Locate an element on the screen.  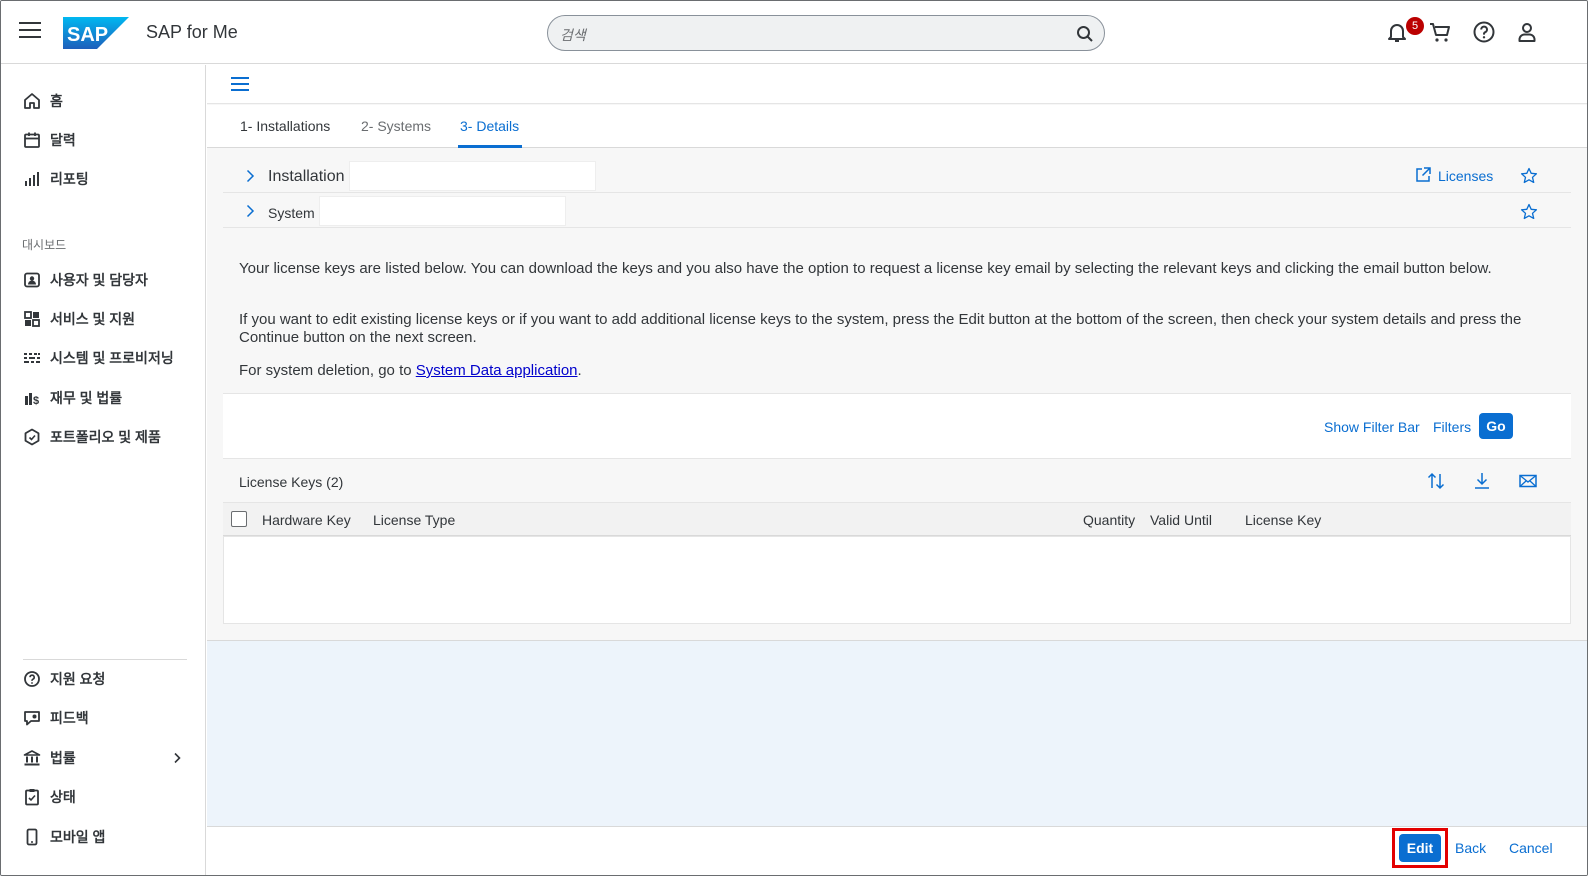
column-hardware-key: Hardware Key is located at coordinates (306, 520).